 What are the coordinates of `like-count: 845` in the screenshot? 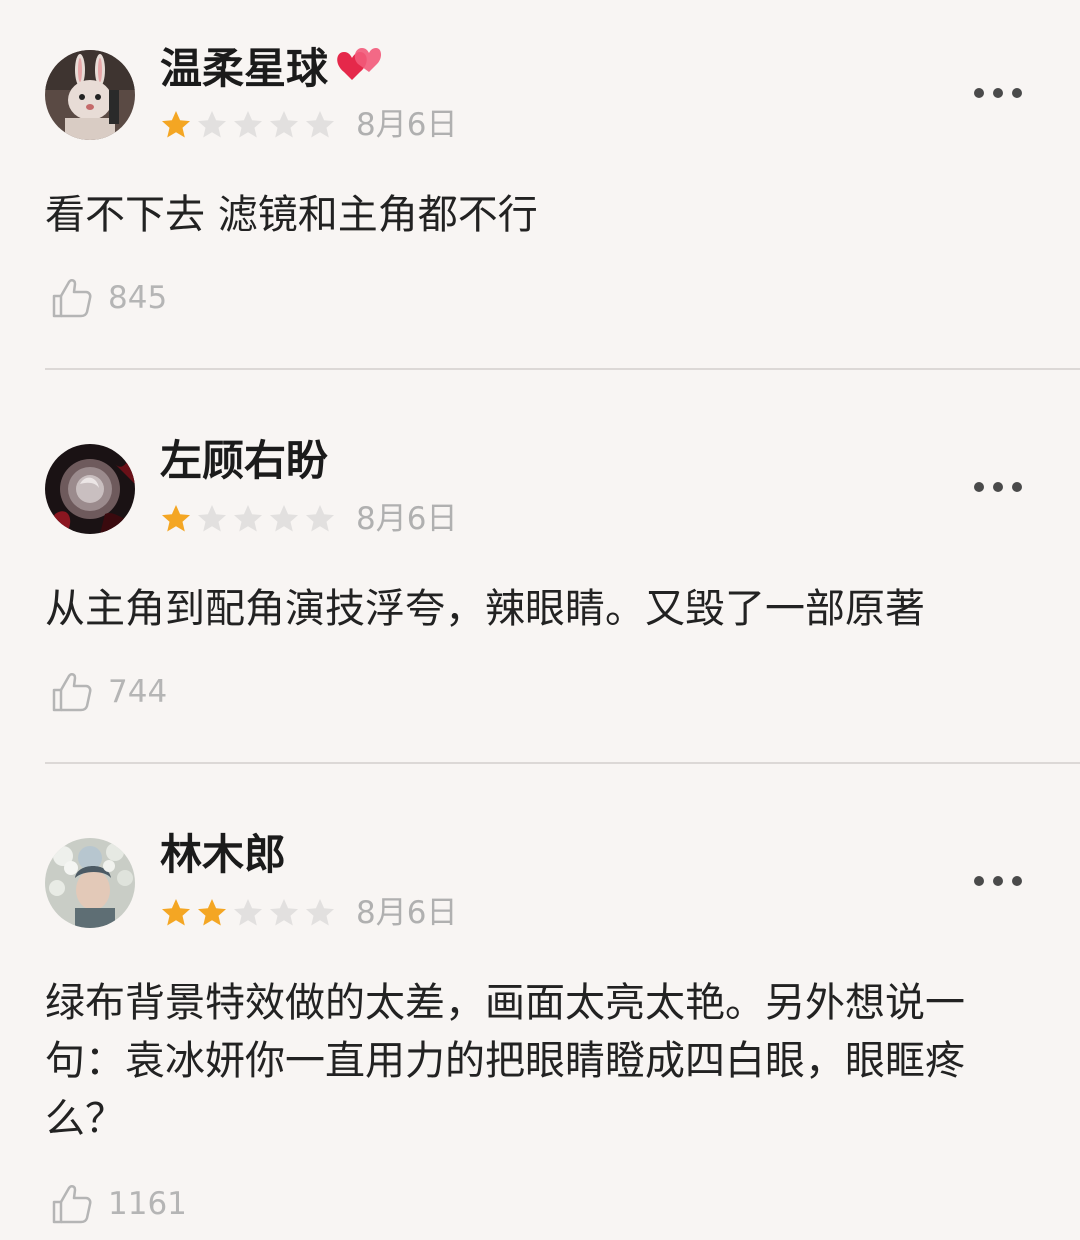 It's located at (138, 298).